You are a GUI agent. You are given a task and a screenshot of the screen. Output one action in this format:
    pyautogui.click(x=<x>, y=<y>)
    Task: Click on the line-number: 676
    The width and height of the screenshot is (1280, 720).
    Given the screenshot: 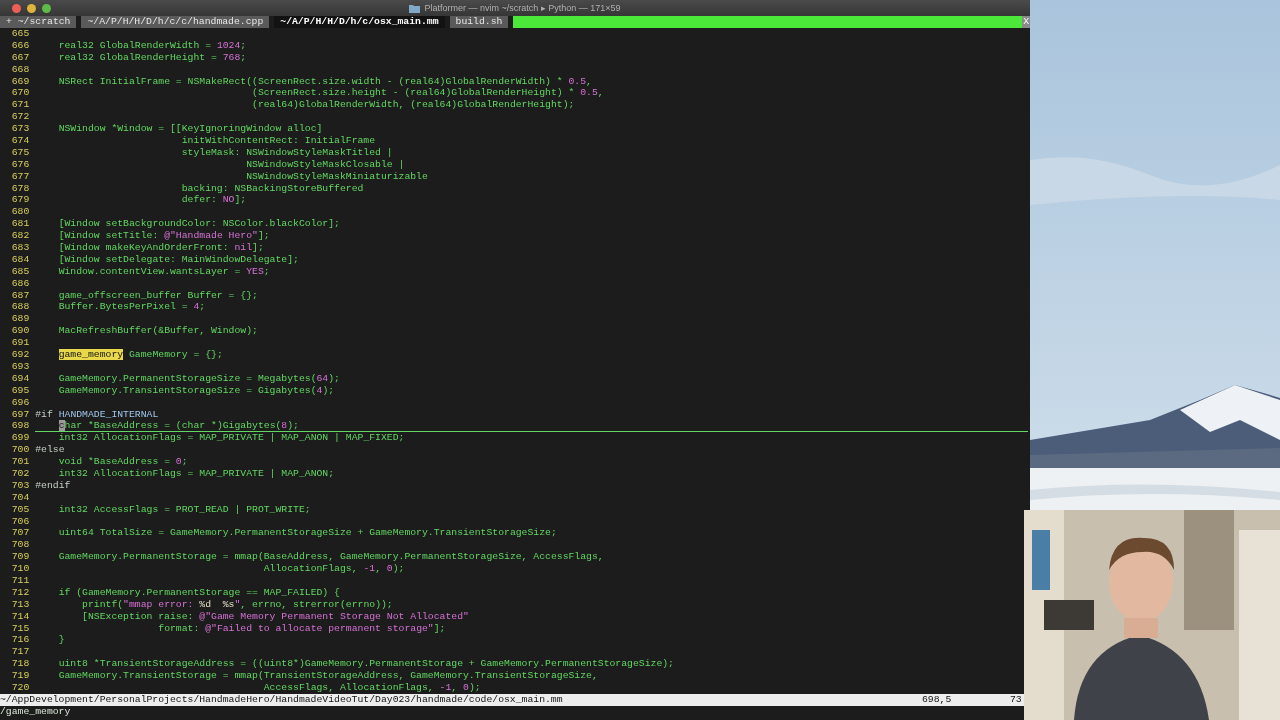 What is the action you would take?
    pyautogui.click(x=20, y=164)
    